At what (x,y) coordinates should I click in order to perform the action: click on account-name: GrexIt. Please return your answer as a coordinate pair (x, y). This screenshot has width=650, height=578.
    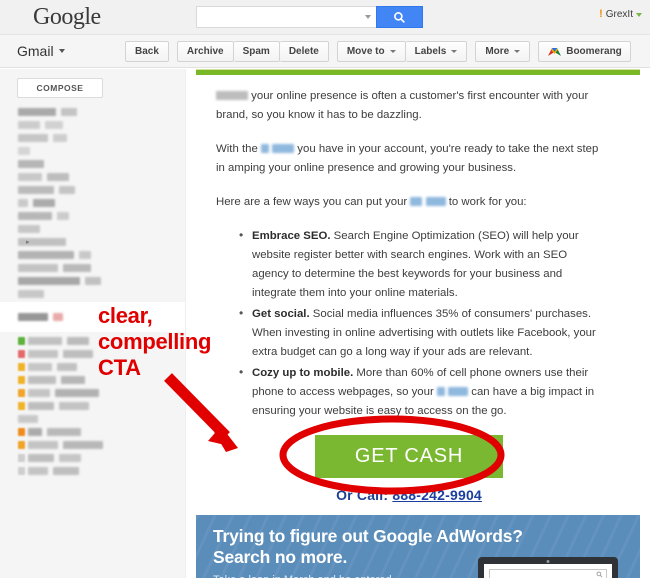
    Looking at the image, I should click on (619, 14).